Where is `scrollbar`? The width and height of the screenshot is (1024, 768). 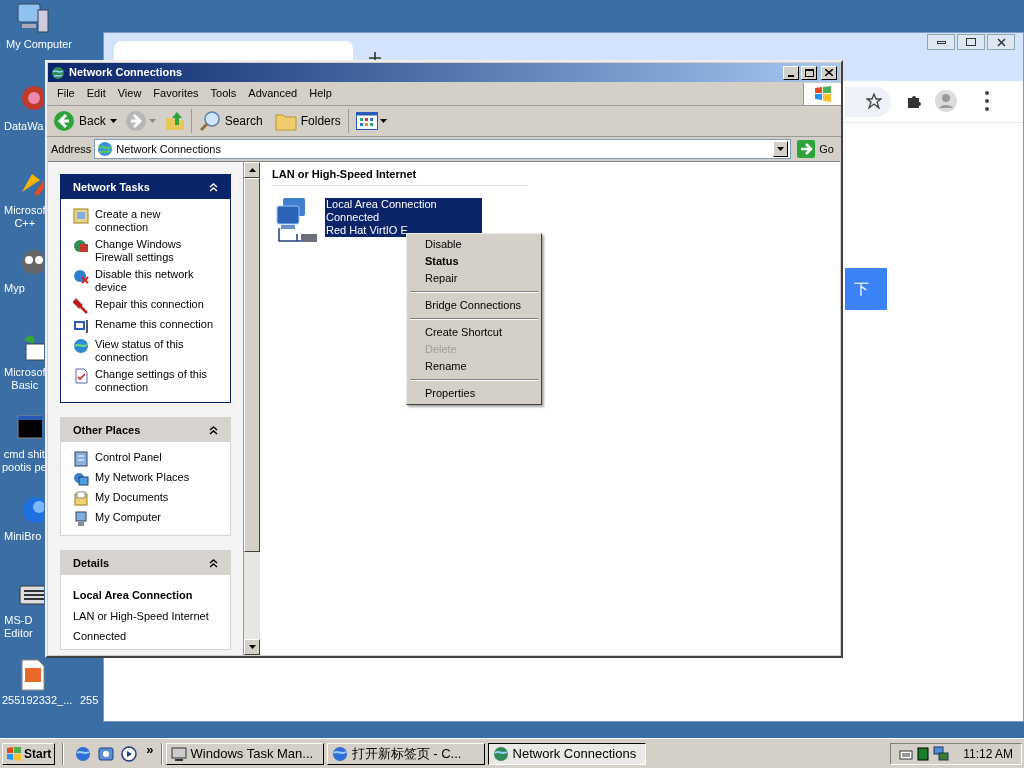 scrollbar is located at coordinates (252, 408).